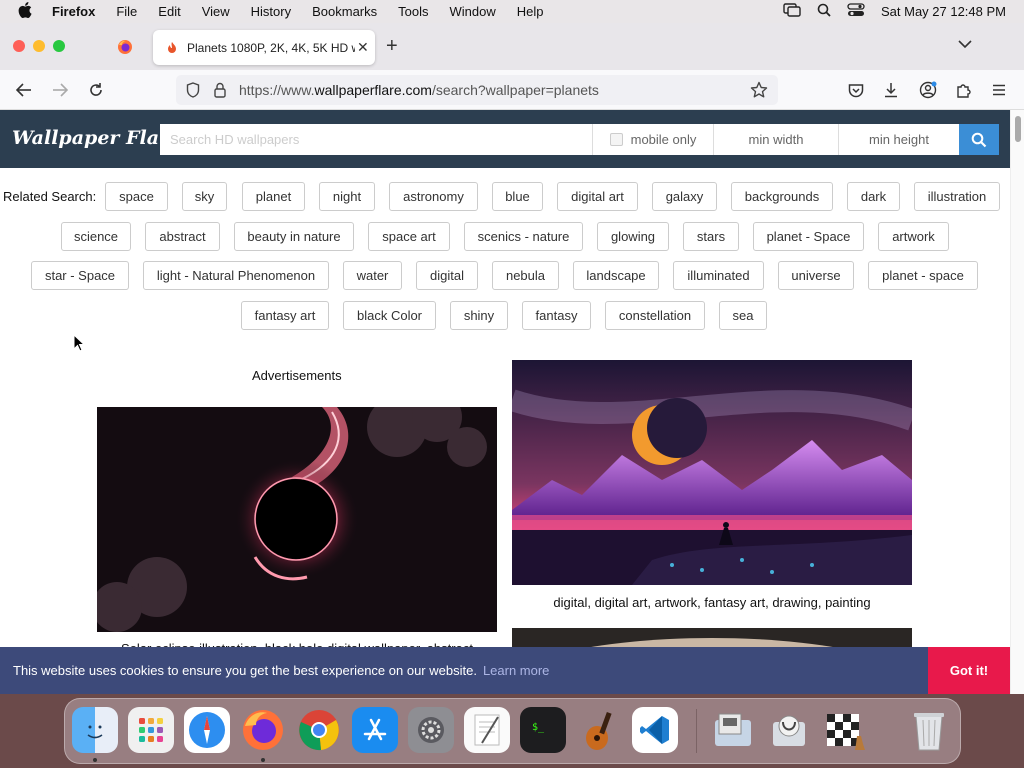 This screenshot has height=768, width=1024. I want to click on safari-icon, so click(207, 730).